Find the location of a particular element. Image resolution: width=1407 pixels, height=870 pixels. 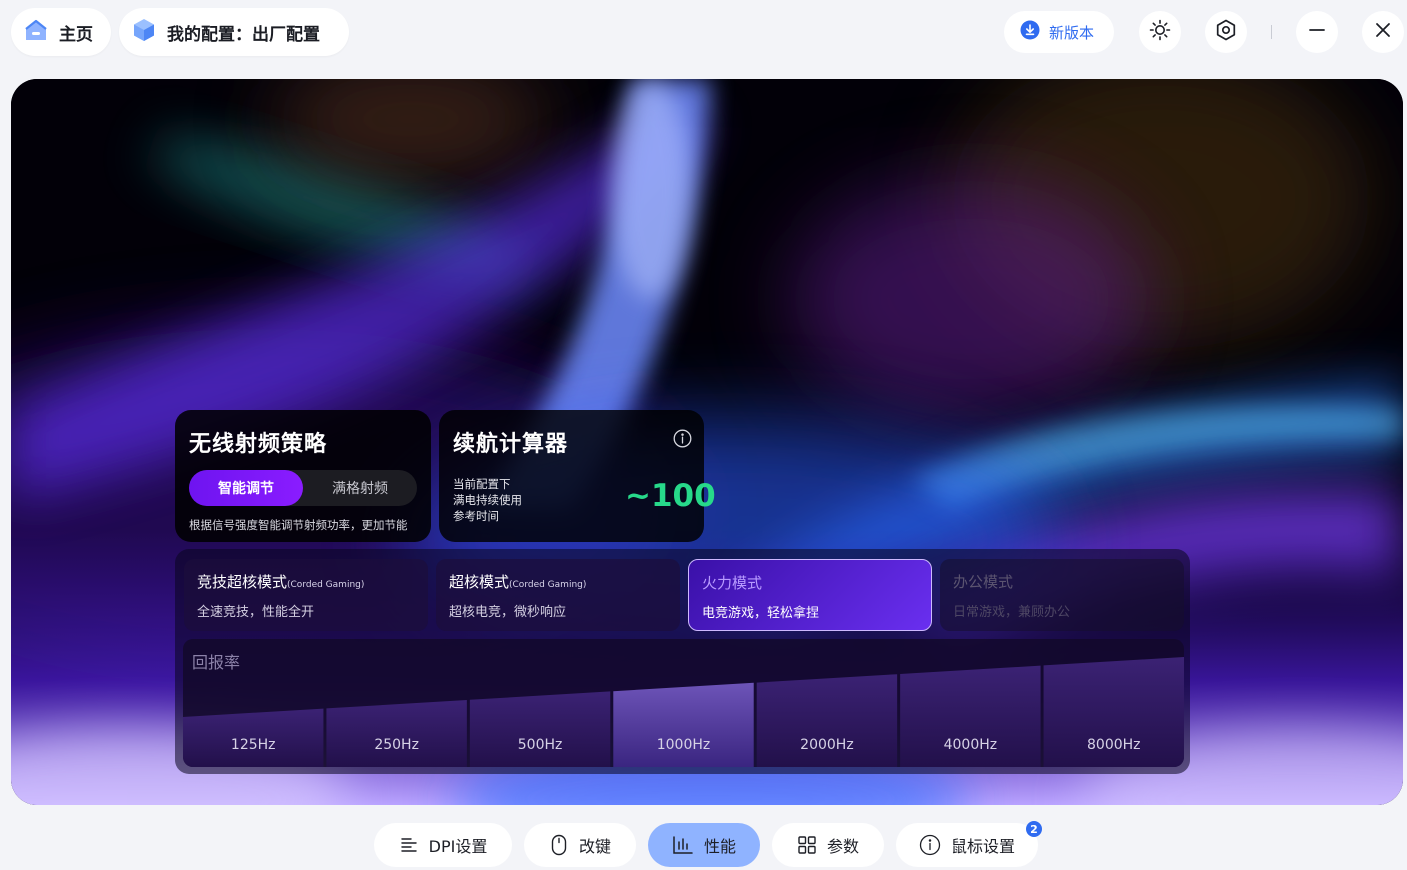

polling-rate-option: 250Hz is located at coordinates (396, 733).